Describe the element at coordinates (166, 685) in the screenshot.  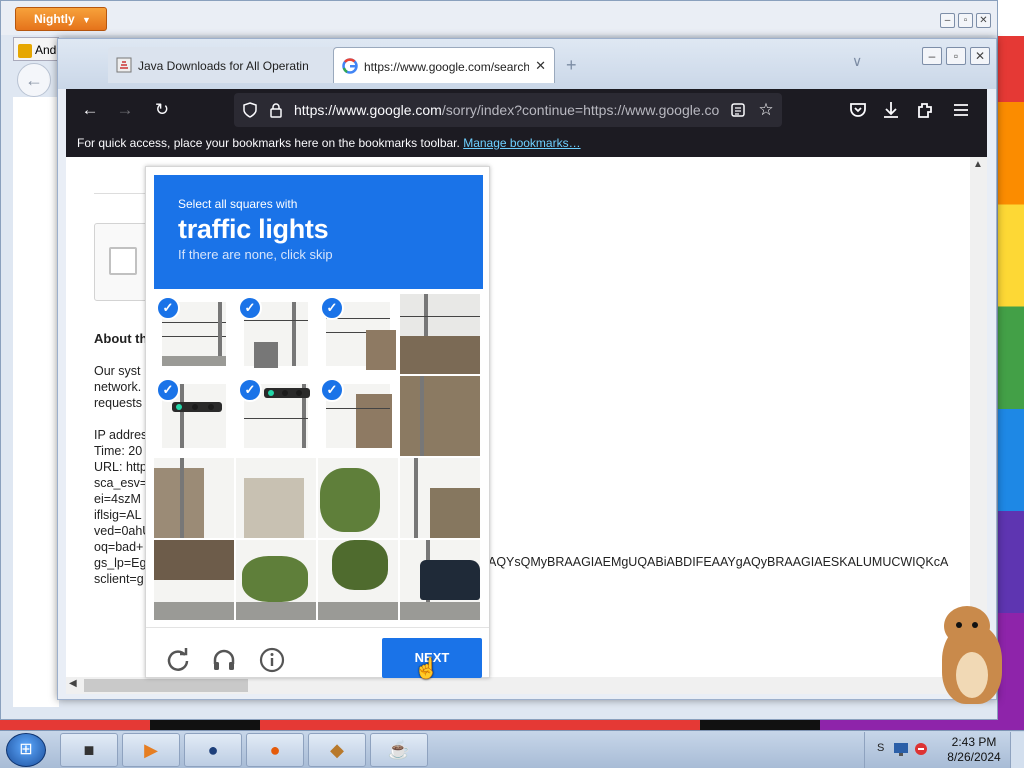
I see `scrollbar-thumb` at that location.